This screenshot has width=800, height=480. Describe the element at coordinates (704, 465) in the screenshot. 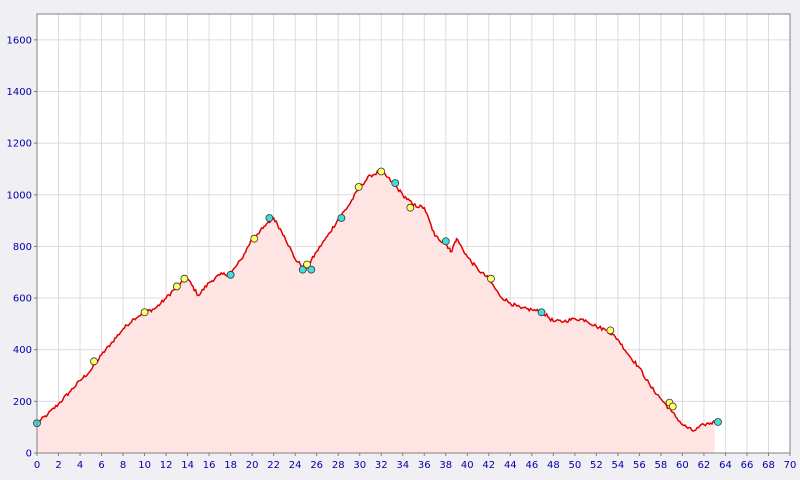

I see `x-tick-label: 62` at that location.